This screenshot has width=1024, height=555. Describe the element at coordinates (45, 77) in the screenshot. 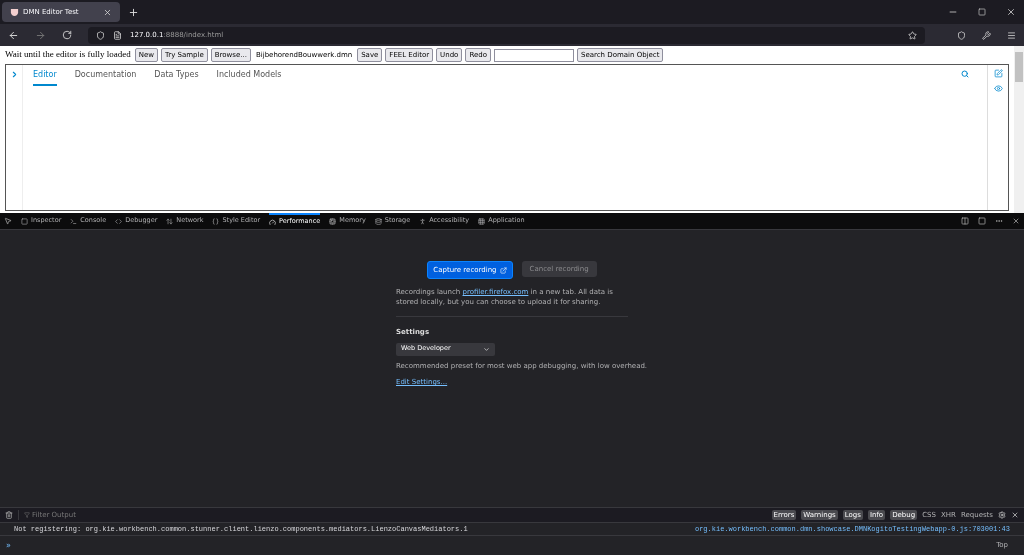

I see `editor-tab: Editor` at that location.